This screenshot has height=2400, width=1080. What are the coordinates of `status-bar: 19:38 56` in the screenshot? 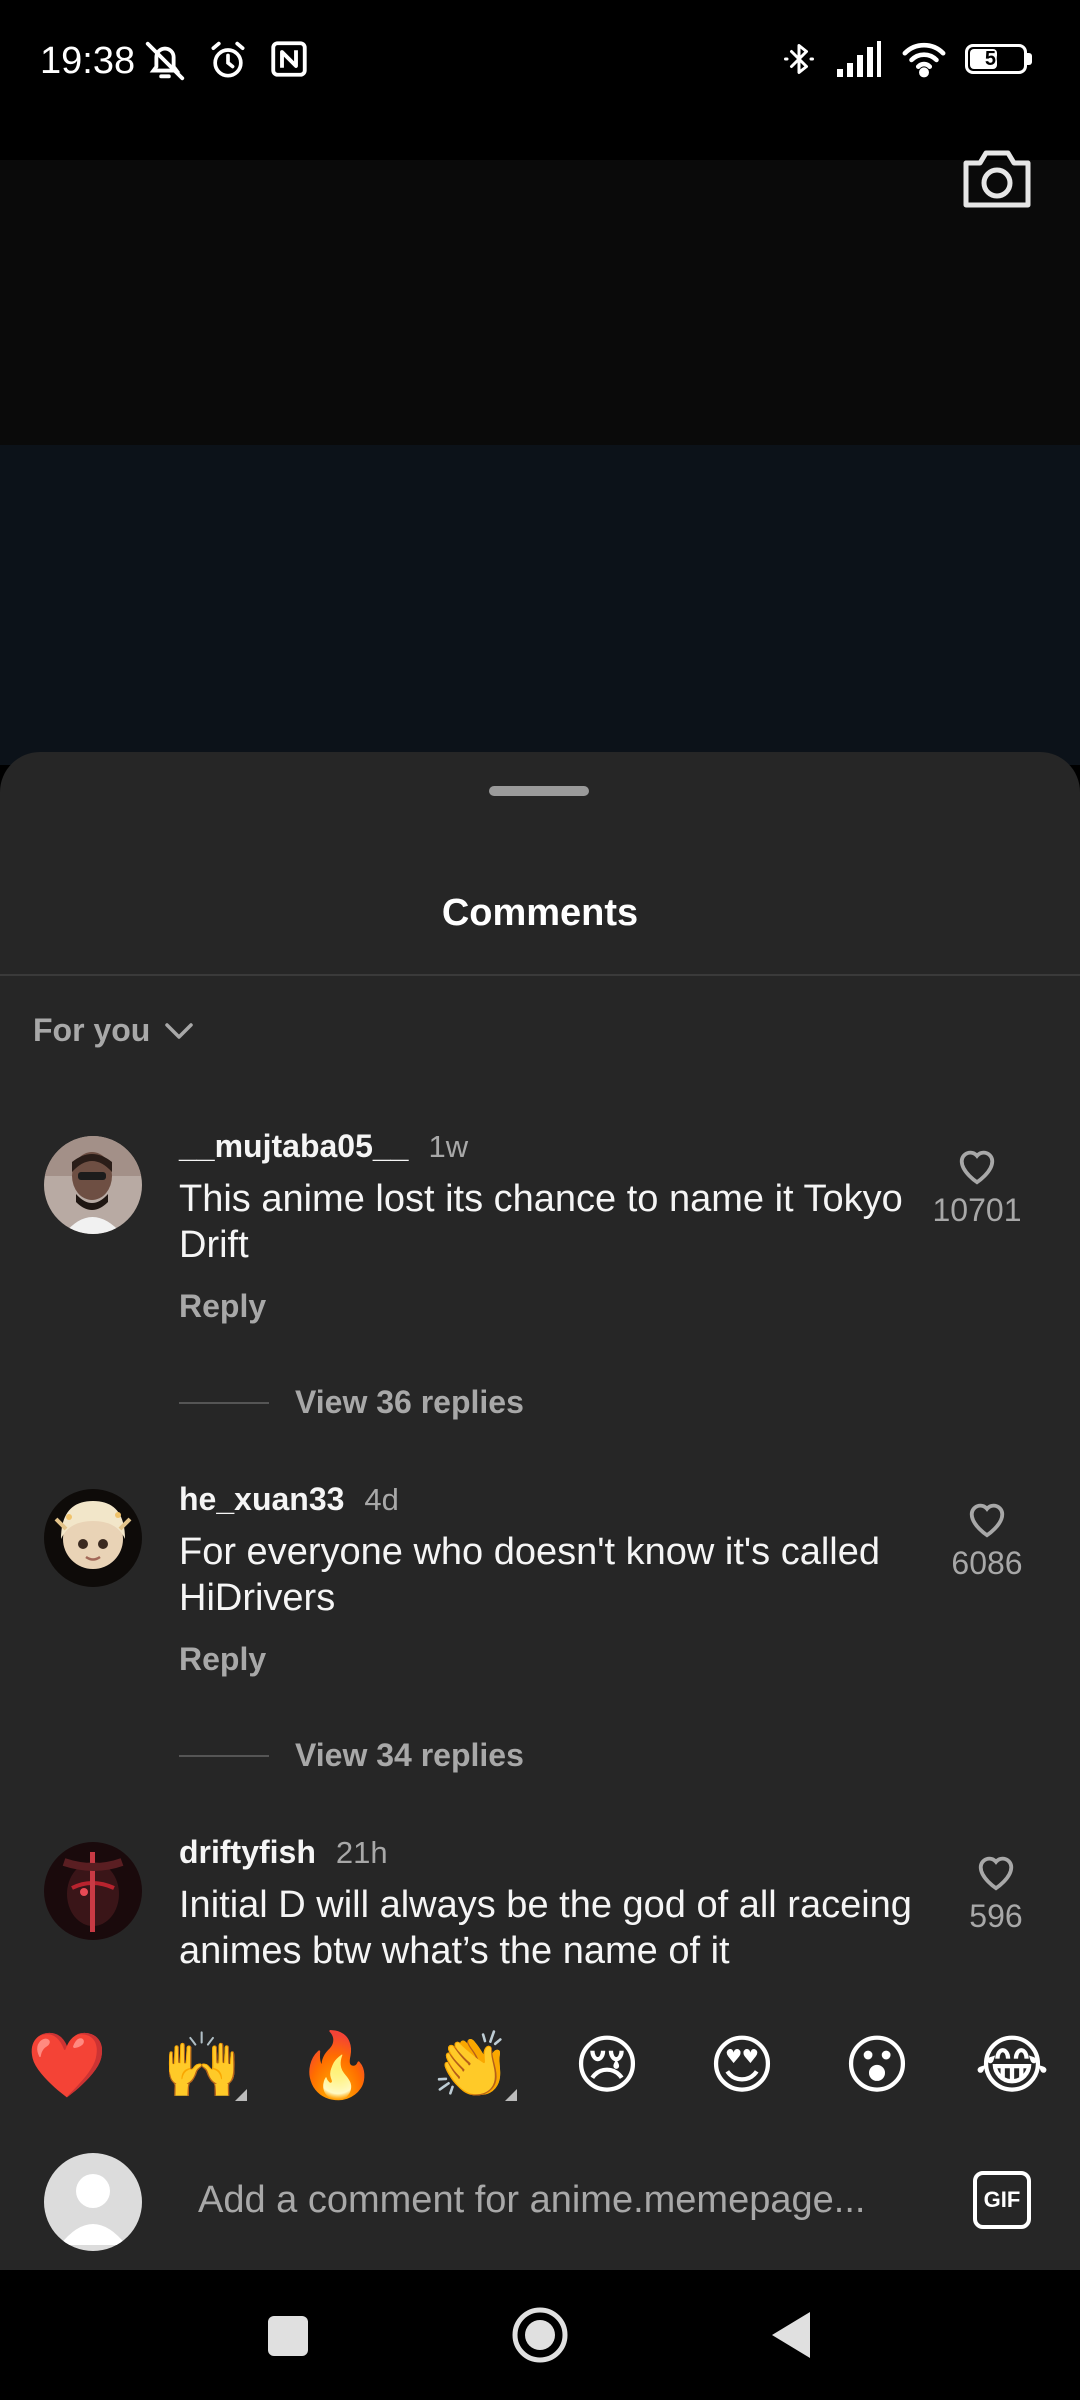 It's located at (540, 65).